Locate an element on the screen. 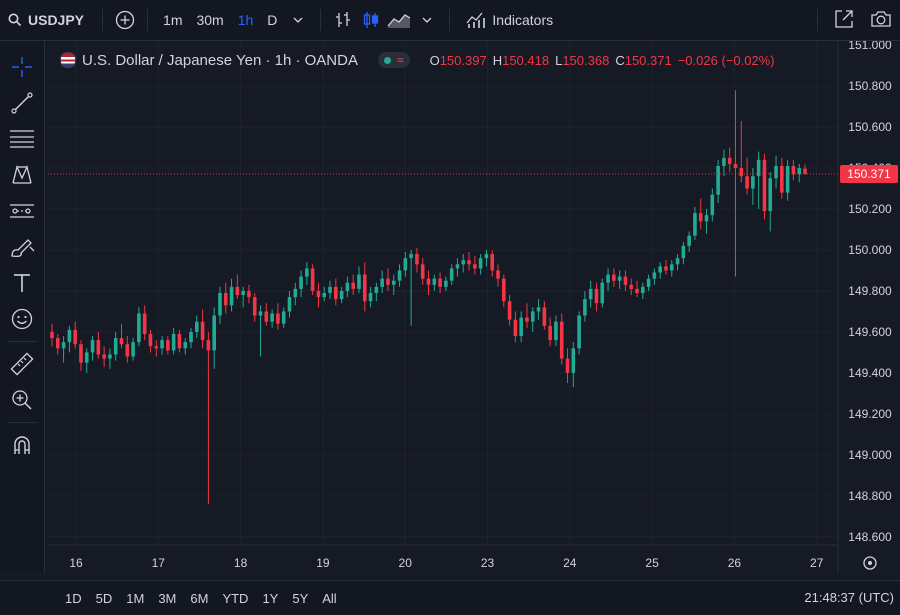 This screenshot has width=900, height=615. emoji-tool is located at coordinates (22, 319).